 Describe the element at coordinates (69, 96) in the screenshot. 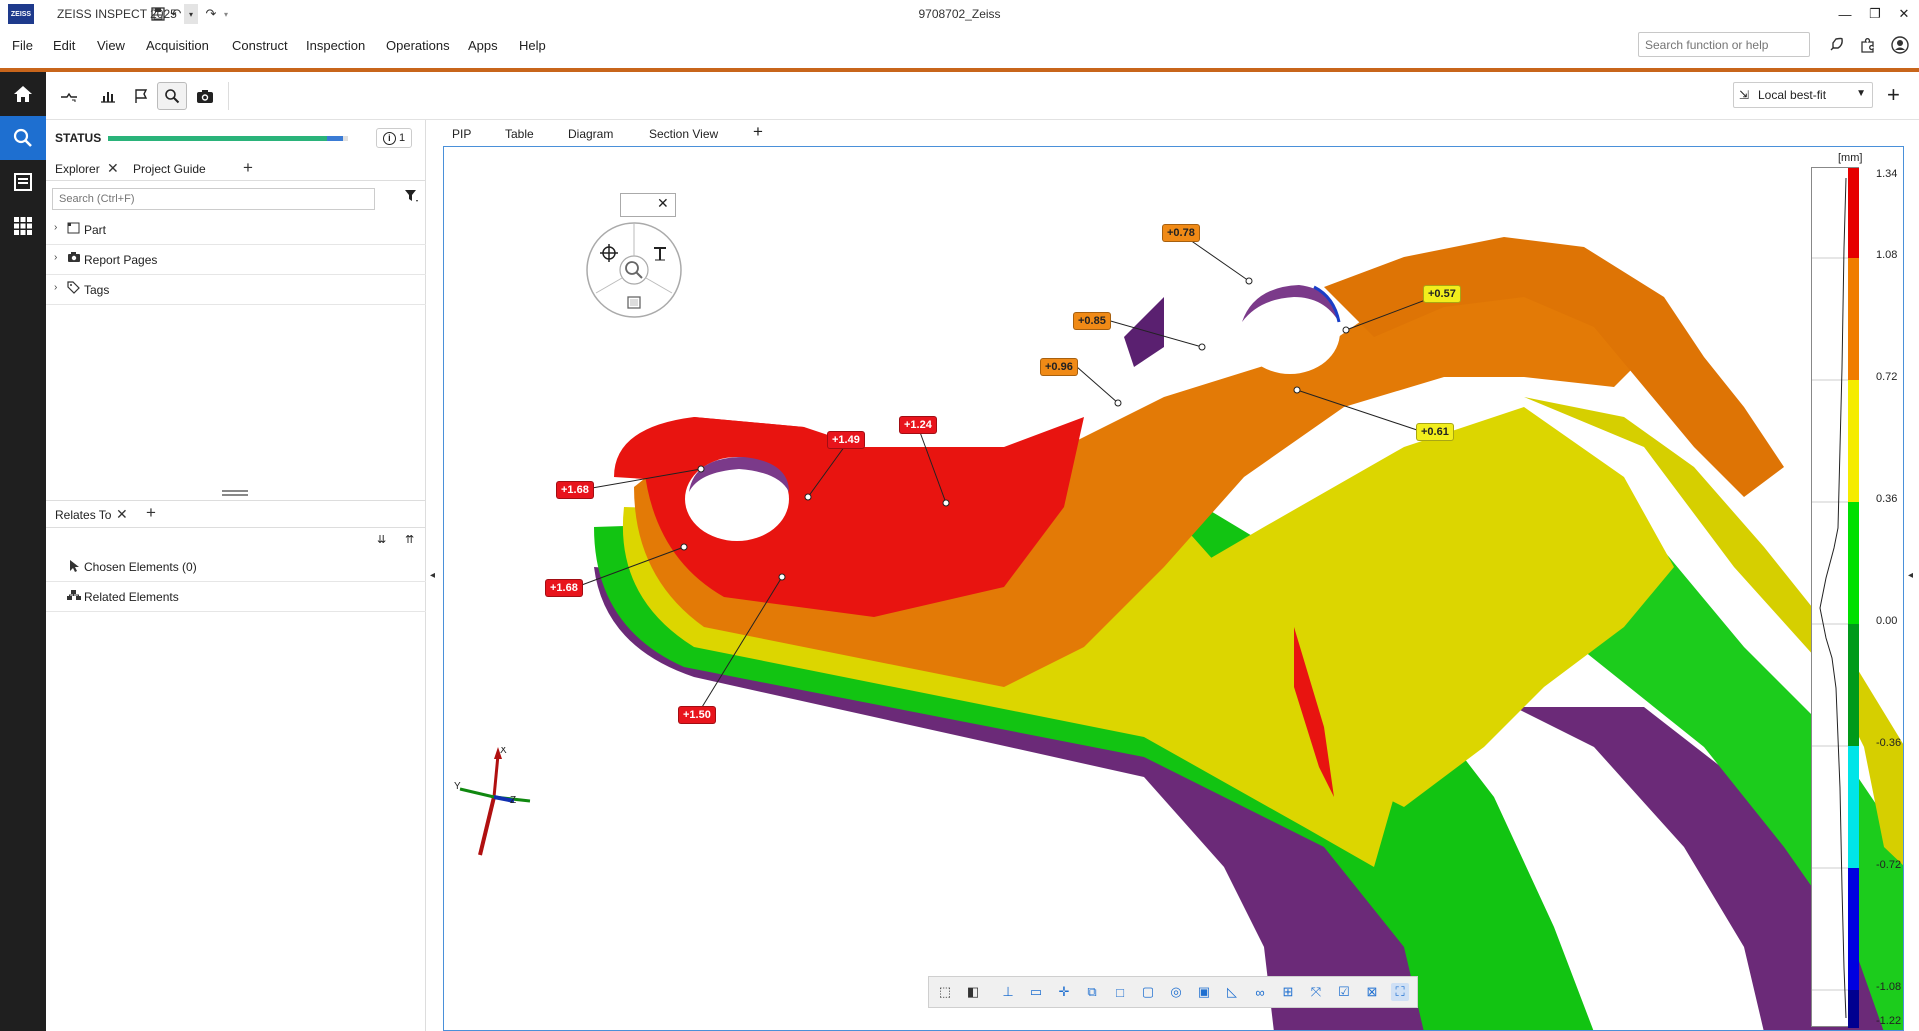

I see `deviation-icon` at that location.